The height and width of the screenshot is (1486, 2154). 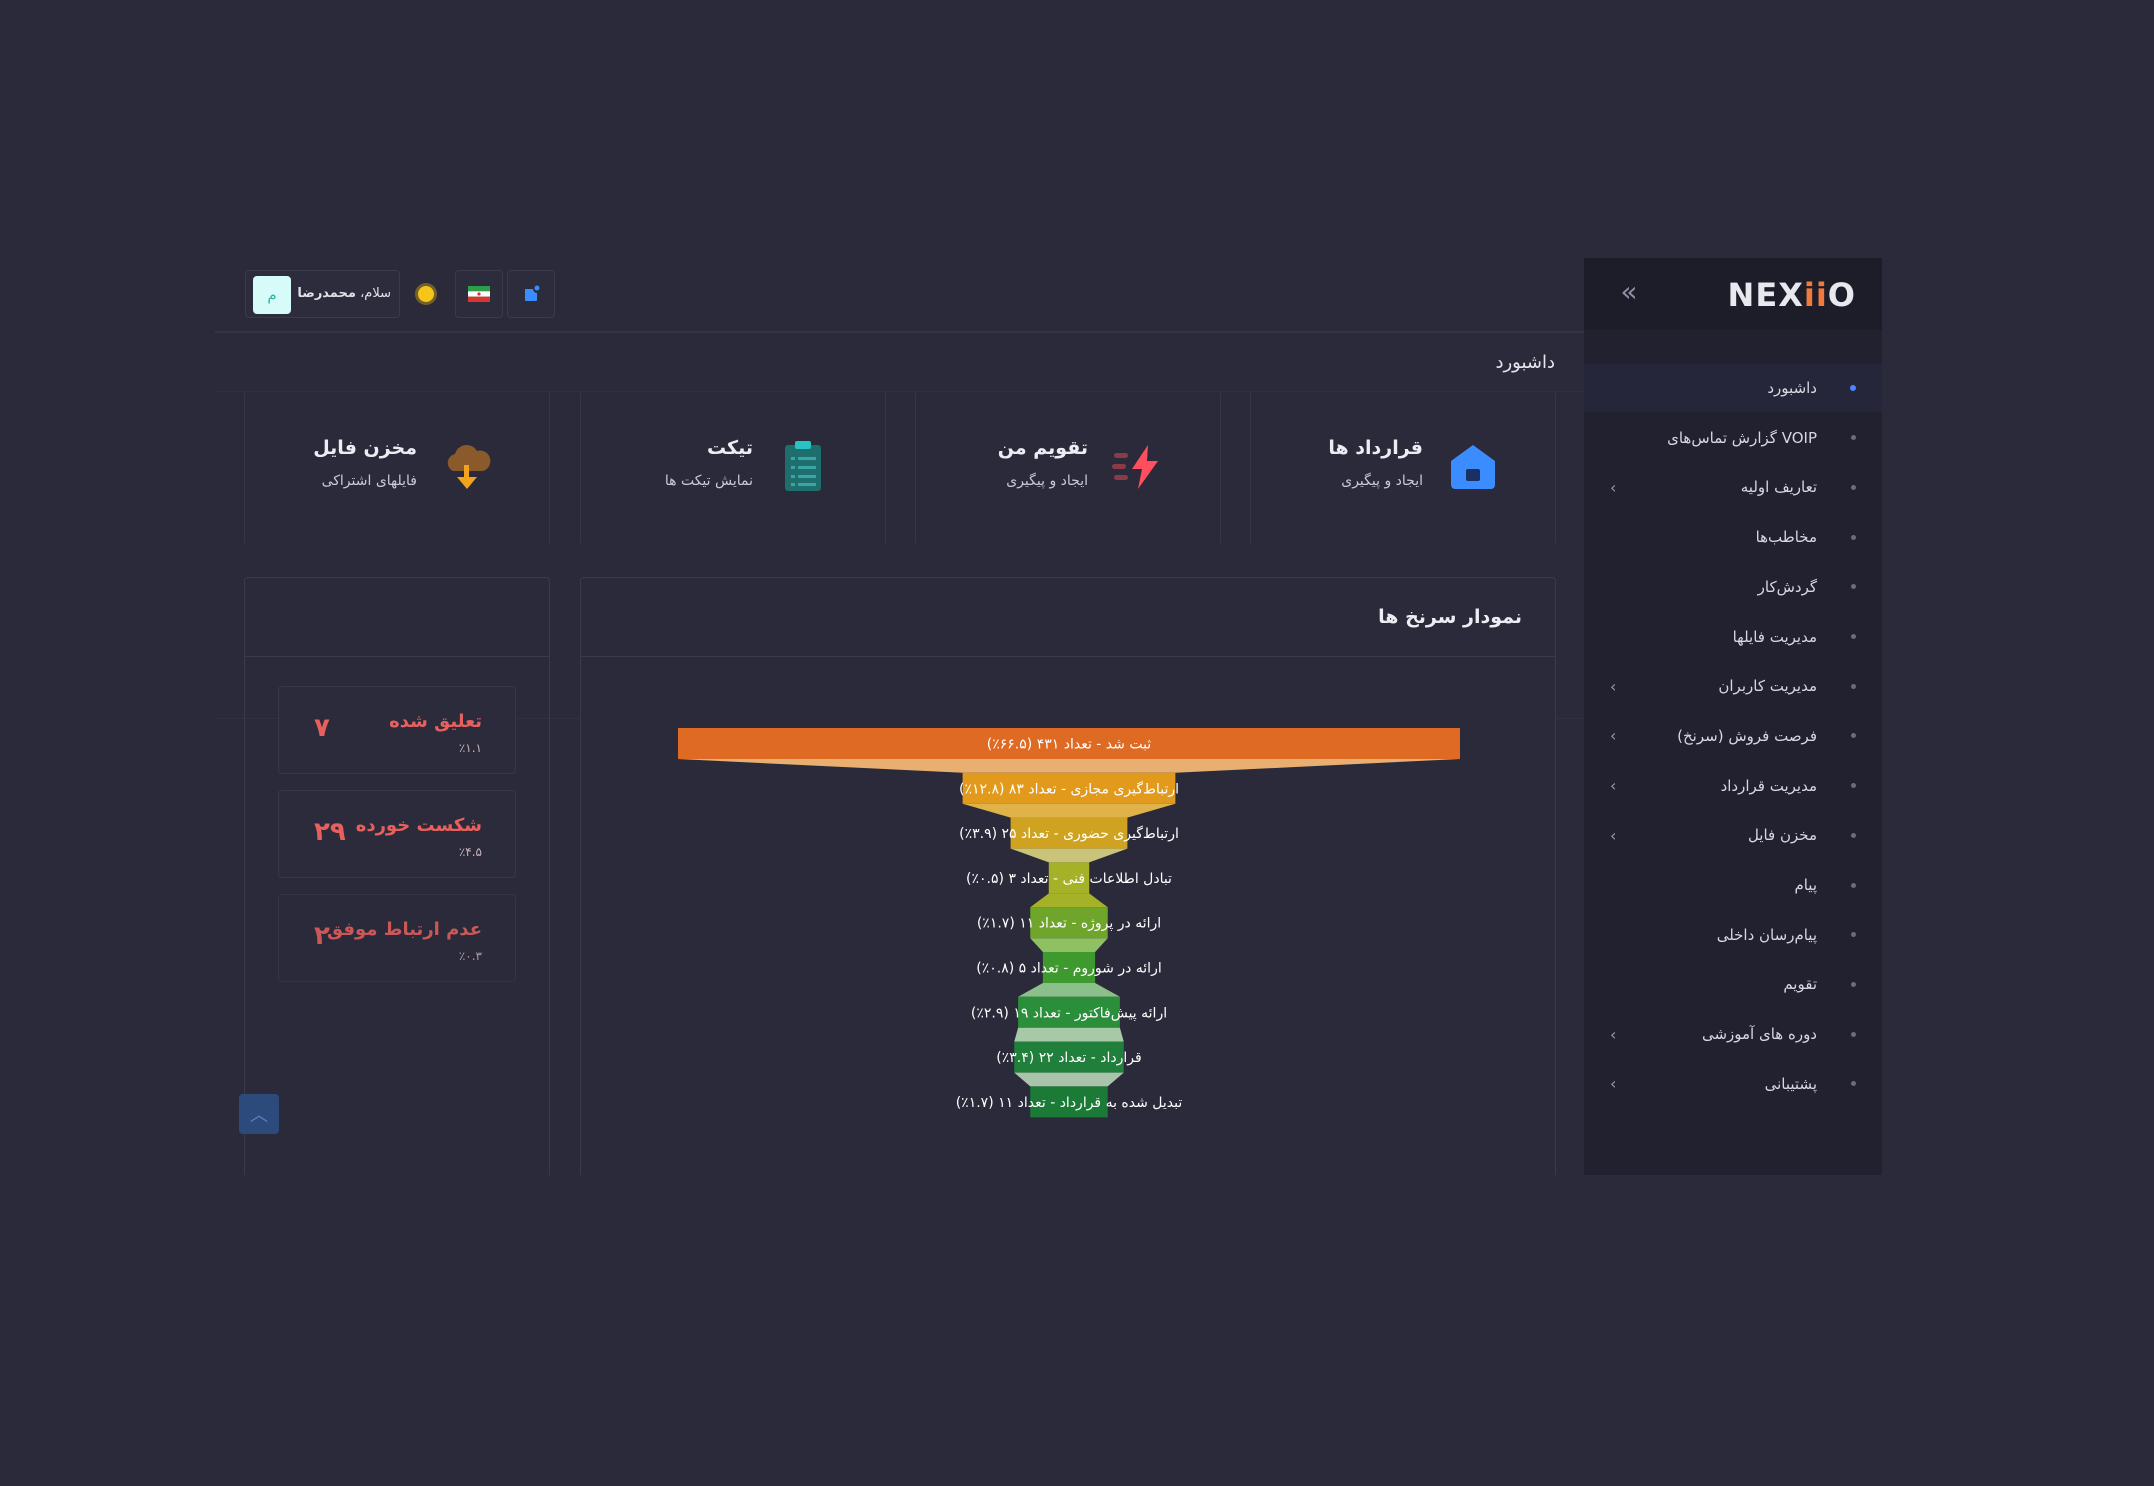 I want to click on funnel-stage-label: ارائه پیش‌فاکتور - تعداد ۱۹ (۲.۹٪), so click(x=1069, y=1013).